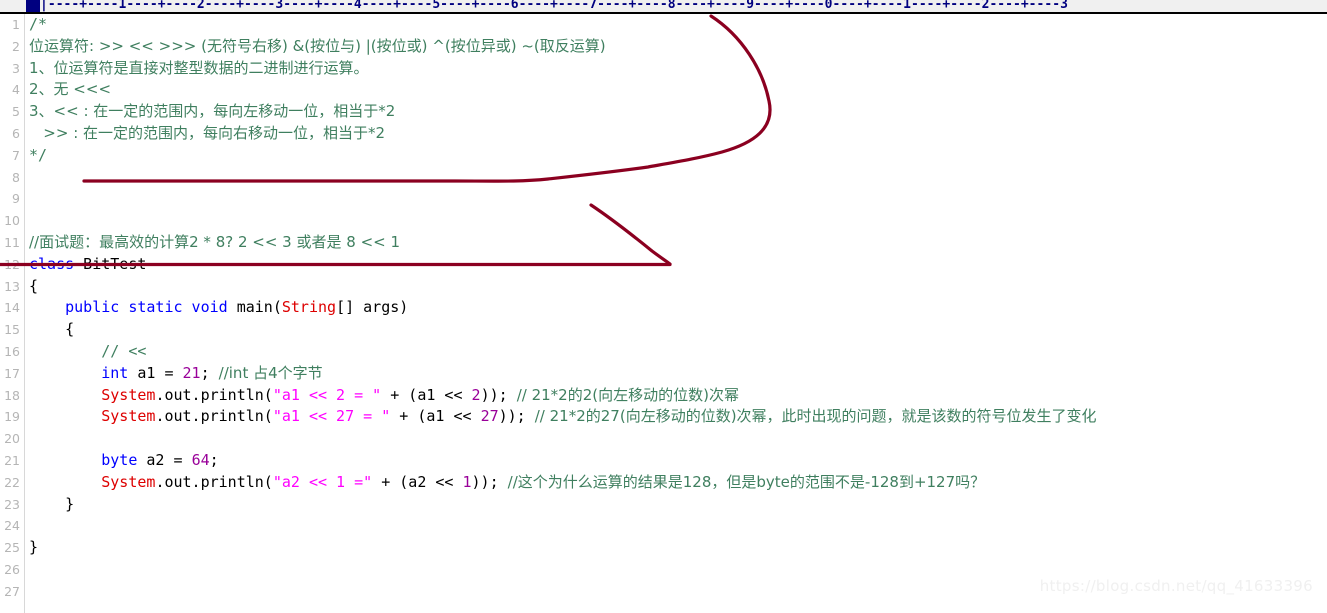 The height and width of the screenshot is (613, 1327). I want to click on code-line: 1、位运算符是直接对整型数据的二进制进行运算。, so click(676, 69).